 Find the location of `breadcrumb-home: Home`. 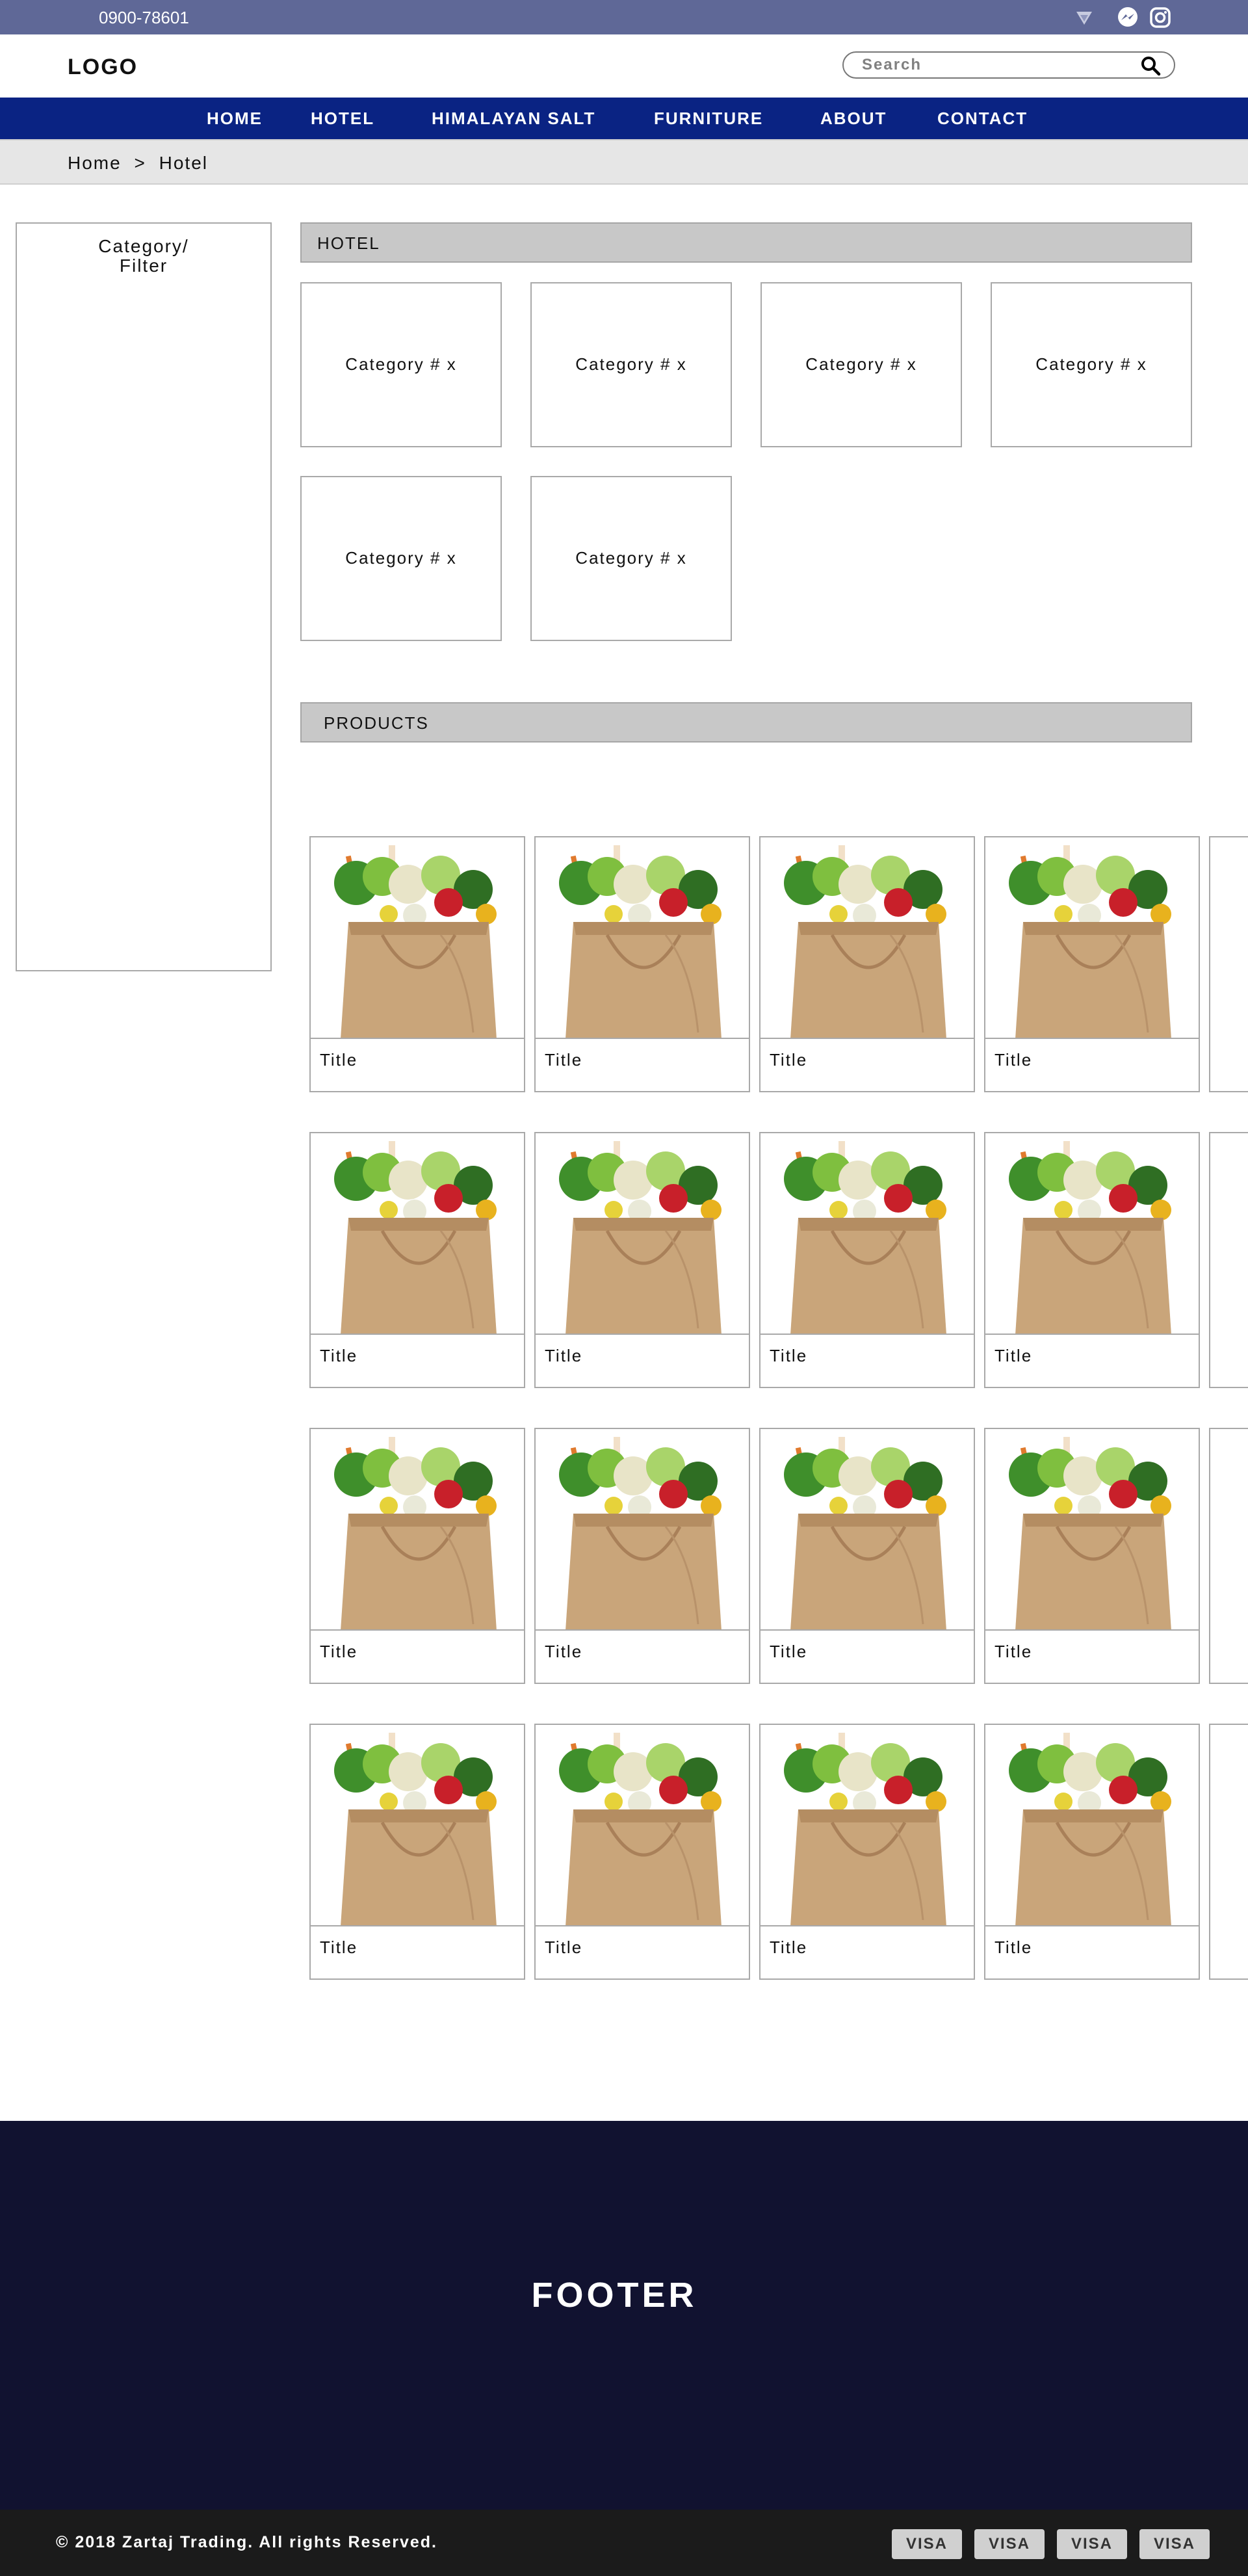

breadcrumb-home: Home is located at coordinates (95, 163).